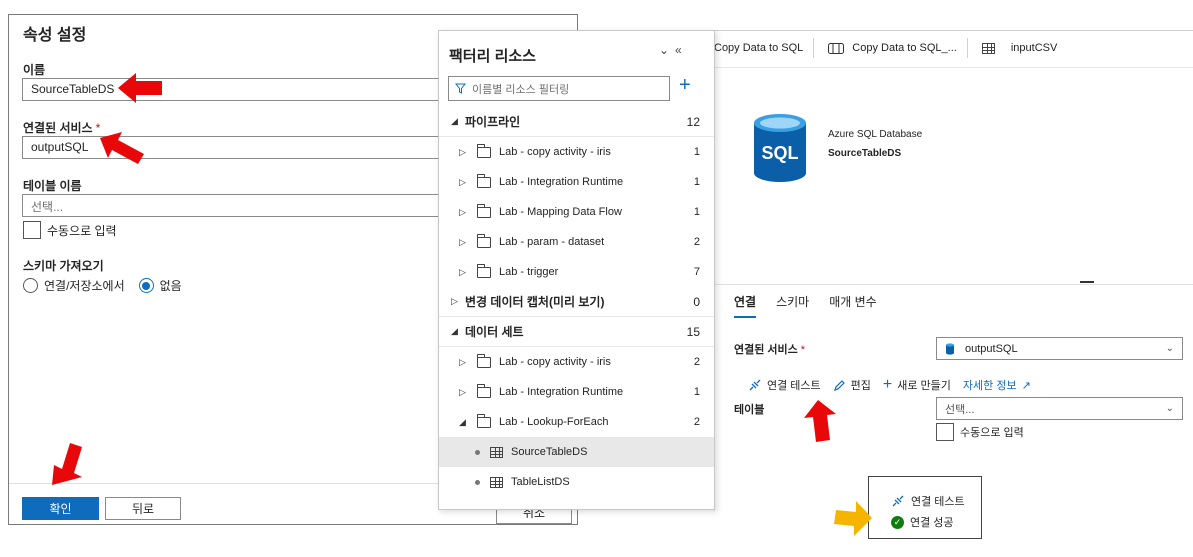  I want to click on pipeline-icon, so click(836, 48).